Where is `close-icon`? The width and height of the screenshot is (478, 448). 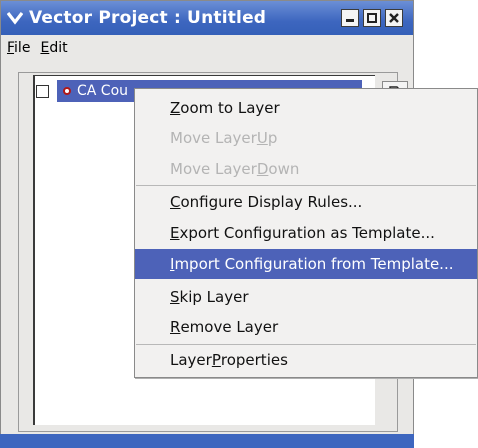
close-icon is located at coordinates (394, 18).